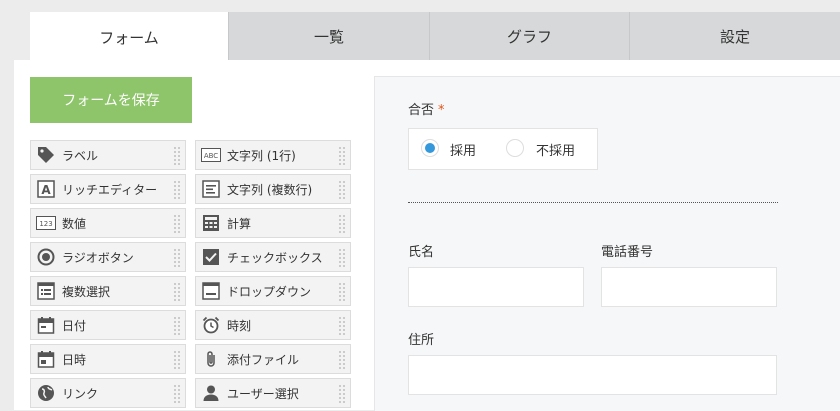 This screenshot has height=411, width=840. Describe the element at coordinates (426, 110) in the screenshot. I see `approval-field-label: 合否 *` at that location.